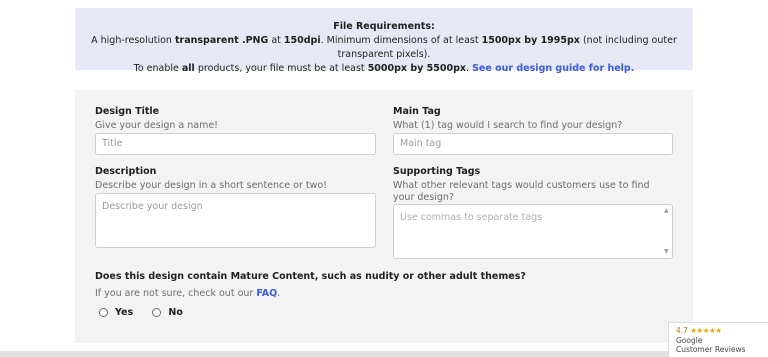 This screenshot has width=768, height=357. Describe the element at coordinates (221, 40) in the screenshot. I see `req-format: transparent .PNG` at that location.